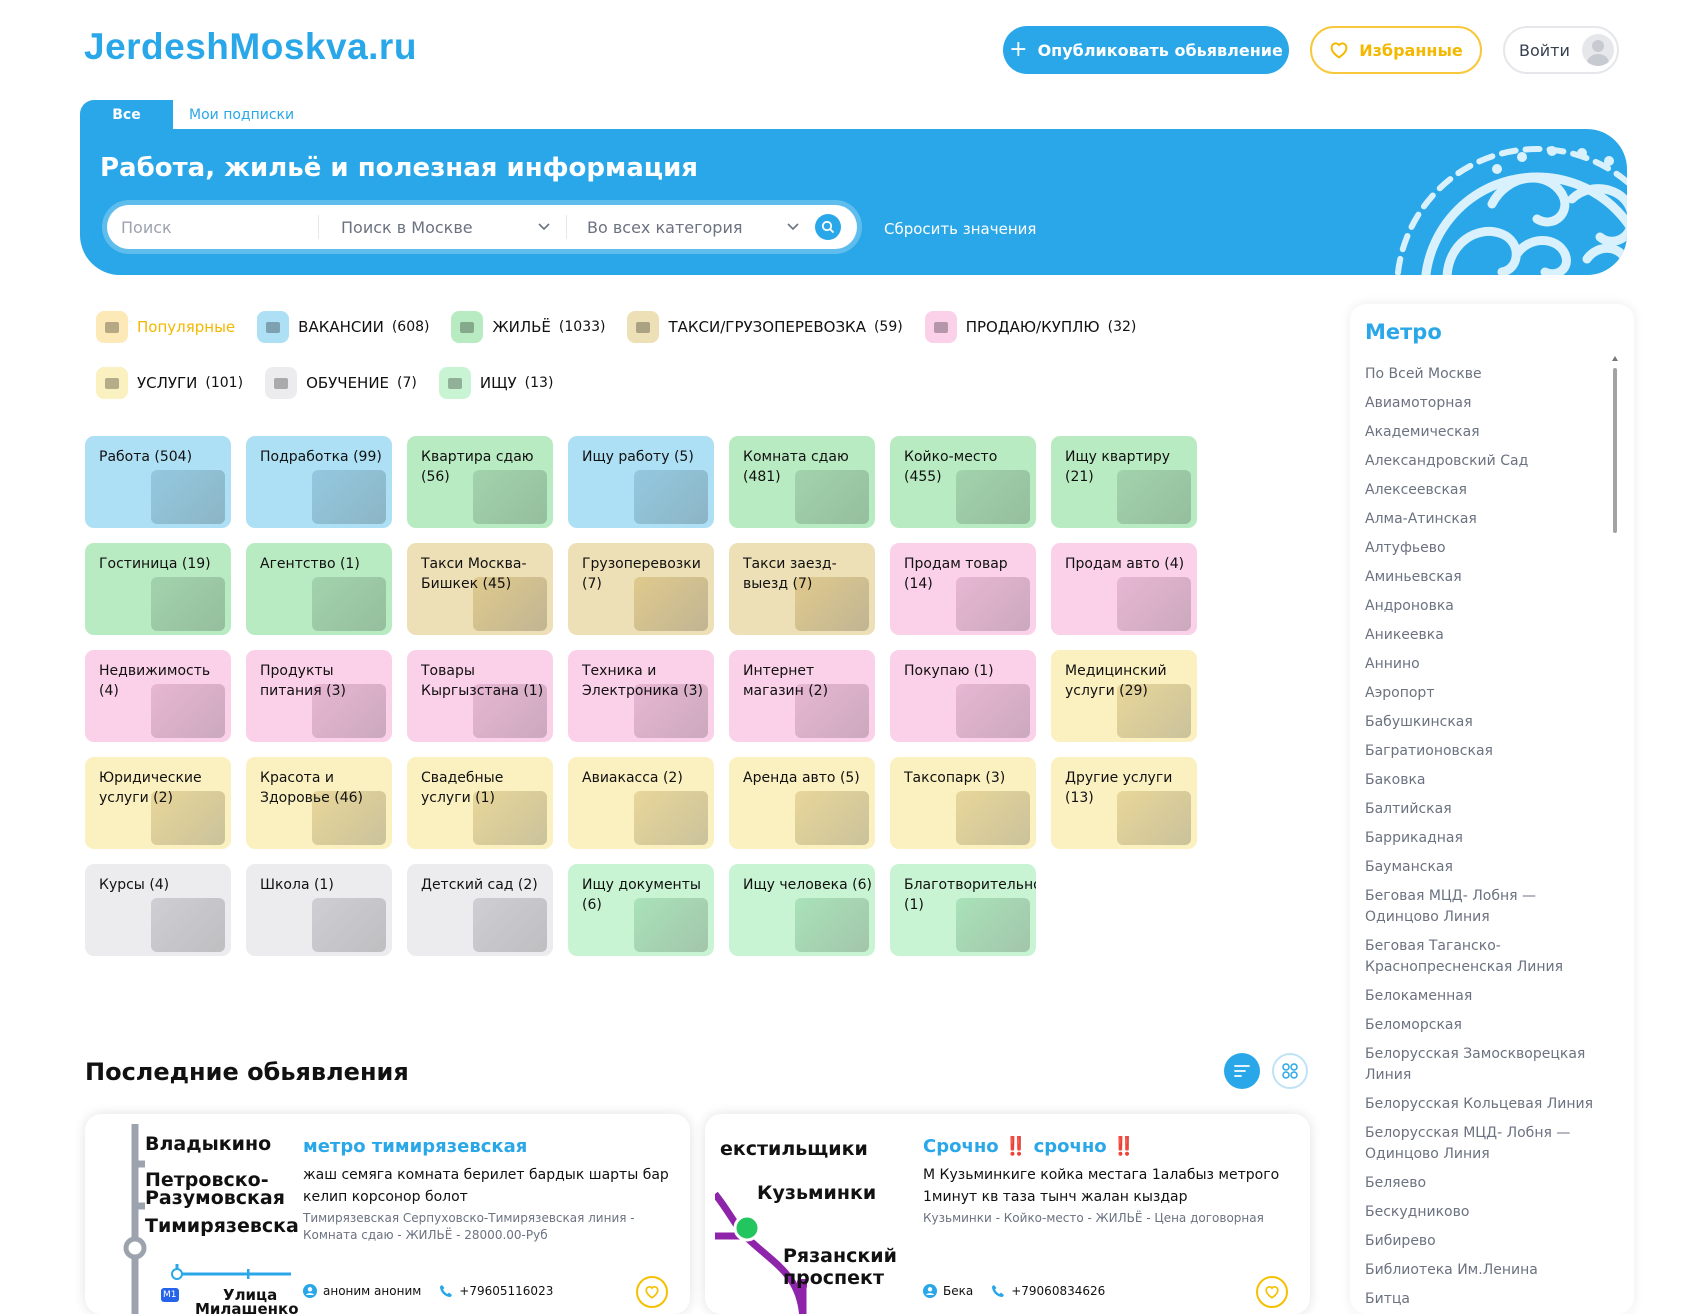 The height and width of the screenshot is (1314, 1688). I want to click on login-button: Войти, so click(1561, 50).